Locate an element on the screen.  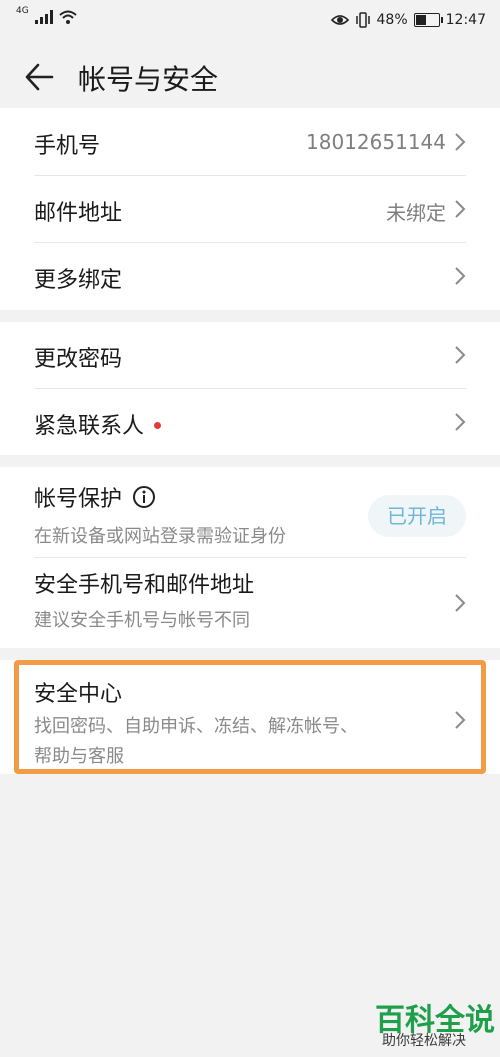
info-icon is located at coordinates (144, 497).